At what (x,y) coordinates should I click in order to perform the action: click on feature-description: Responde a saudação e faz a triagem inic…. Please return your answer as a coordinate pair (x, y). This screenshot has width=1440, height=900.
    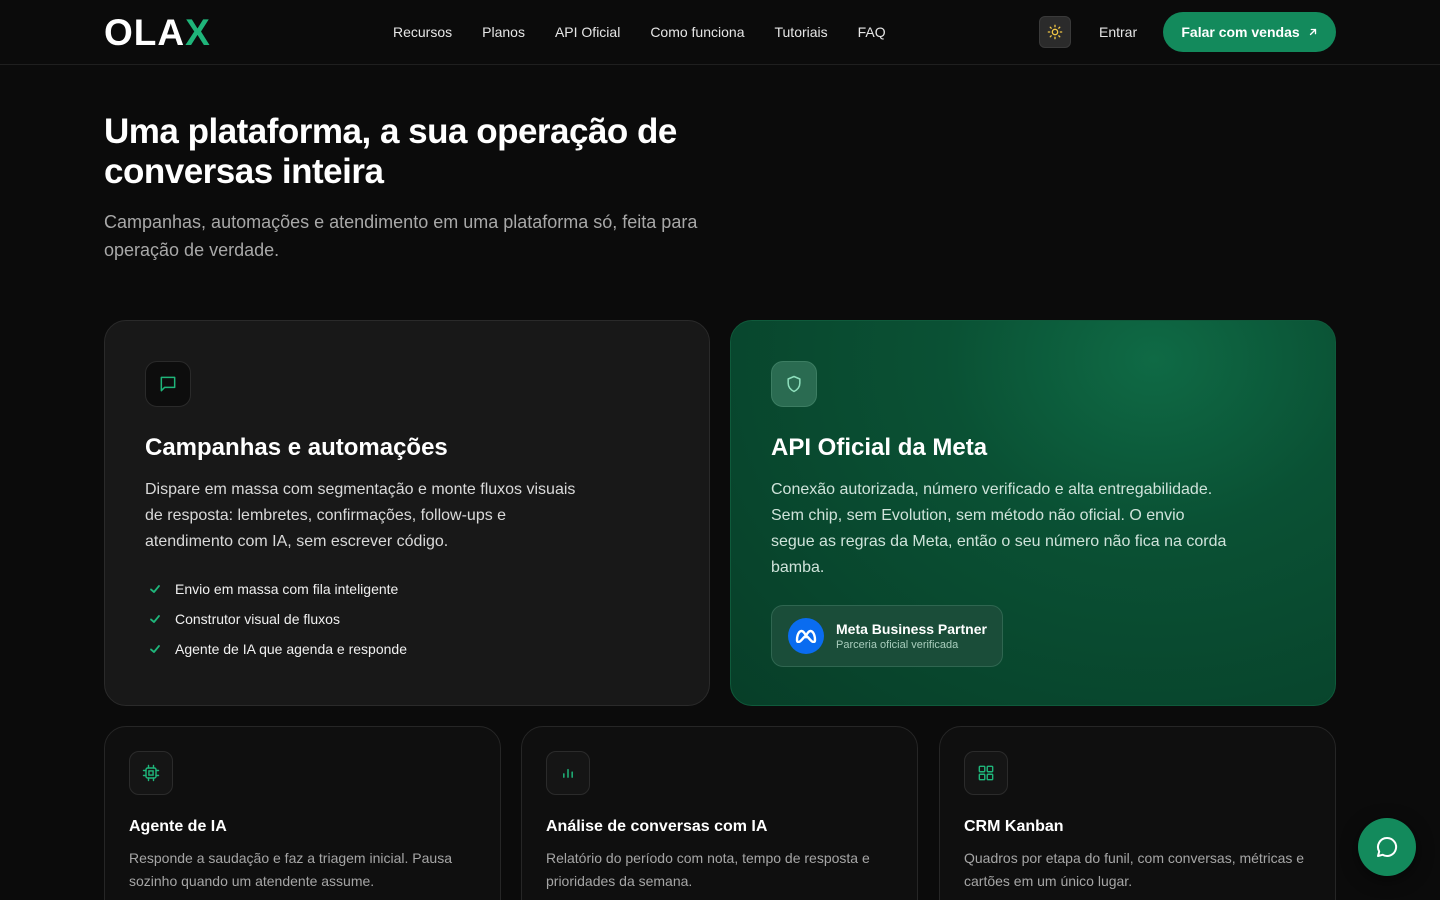
    Looking at the image, I should click on (290, 869).